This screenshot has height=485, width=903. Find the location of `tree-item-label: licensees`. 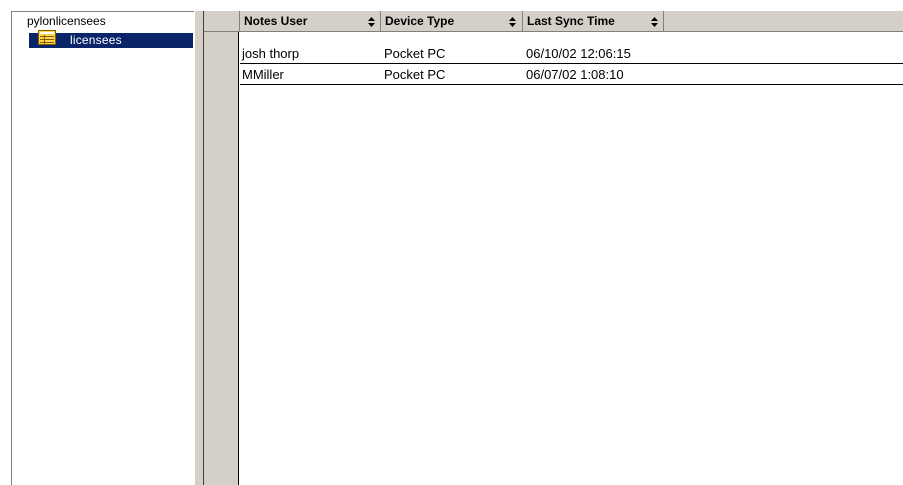

tree-item-label: licensees is located at coordinates (96, 40).